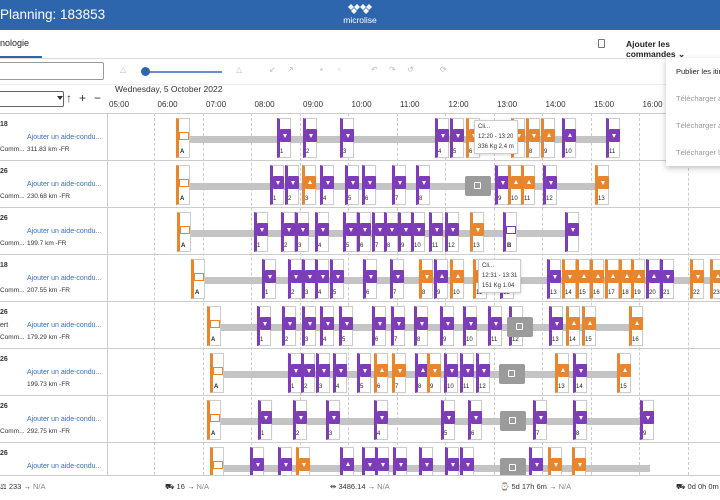 Image resolution: width=720 pixels, height=500 pixels. I want to click on pickup-stop: 23, so click(715, 279).